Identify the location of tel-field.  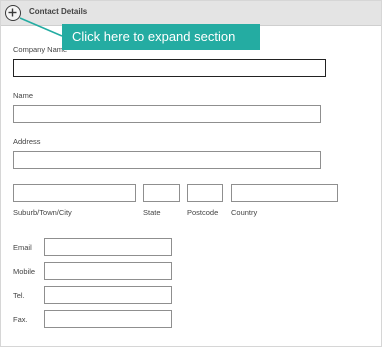
(108, 295).